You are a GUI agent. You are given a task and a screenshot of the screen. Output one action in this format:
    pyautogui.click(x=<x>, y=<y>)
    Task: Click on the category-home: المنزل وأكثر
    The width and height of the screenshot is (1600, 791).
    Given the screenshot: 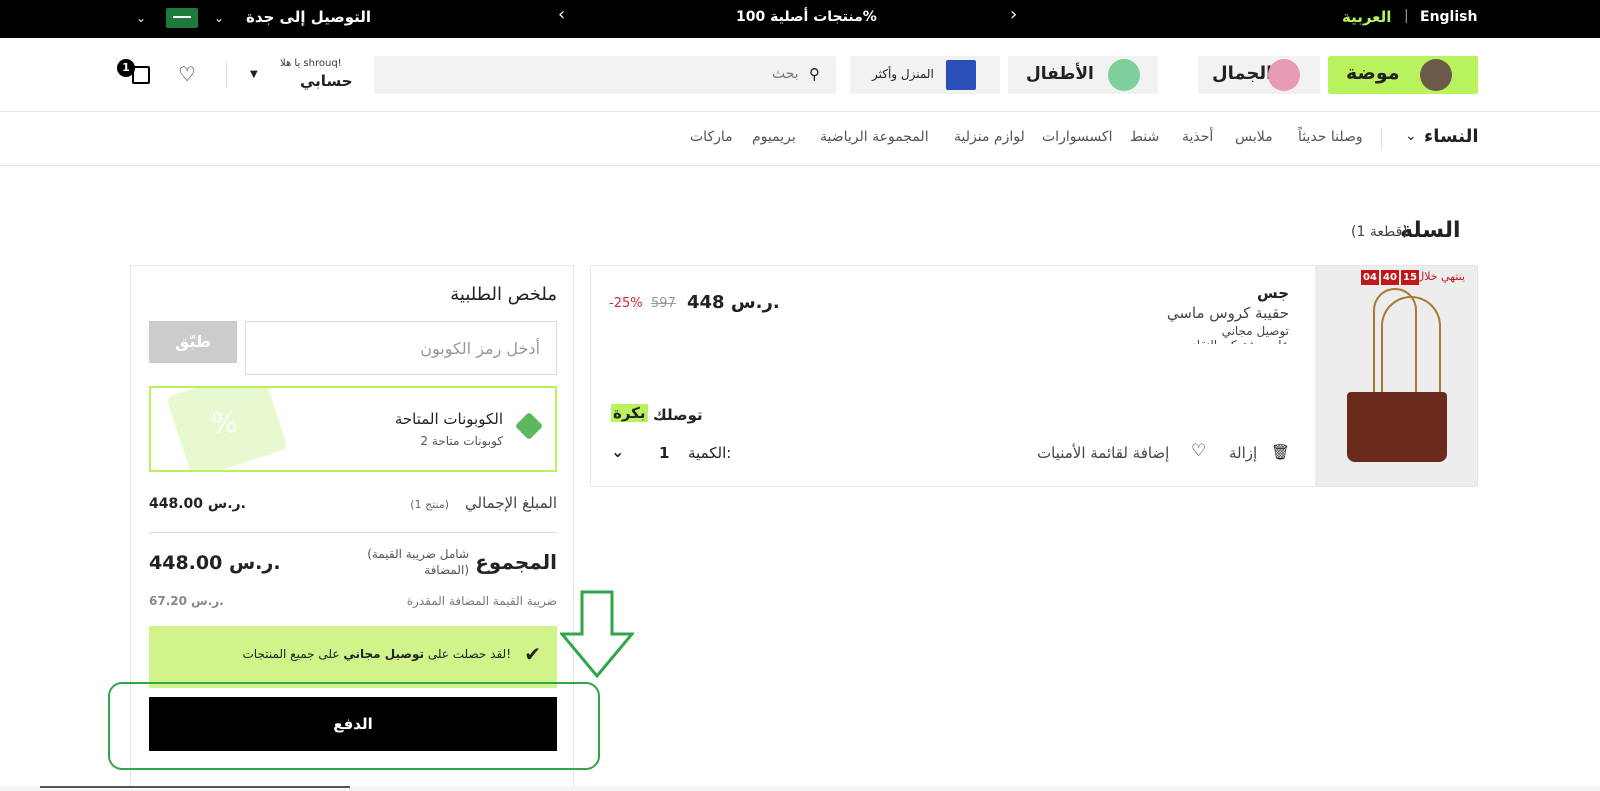 What is the action you would take?
    pyautogui.click(x=925, y=75)
    